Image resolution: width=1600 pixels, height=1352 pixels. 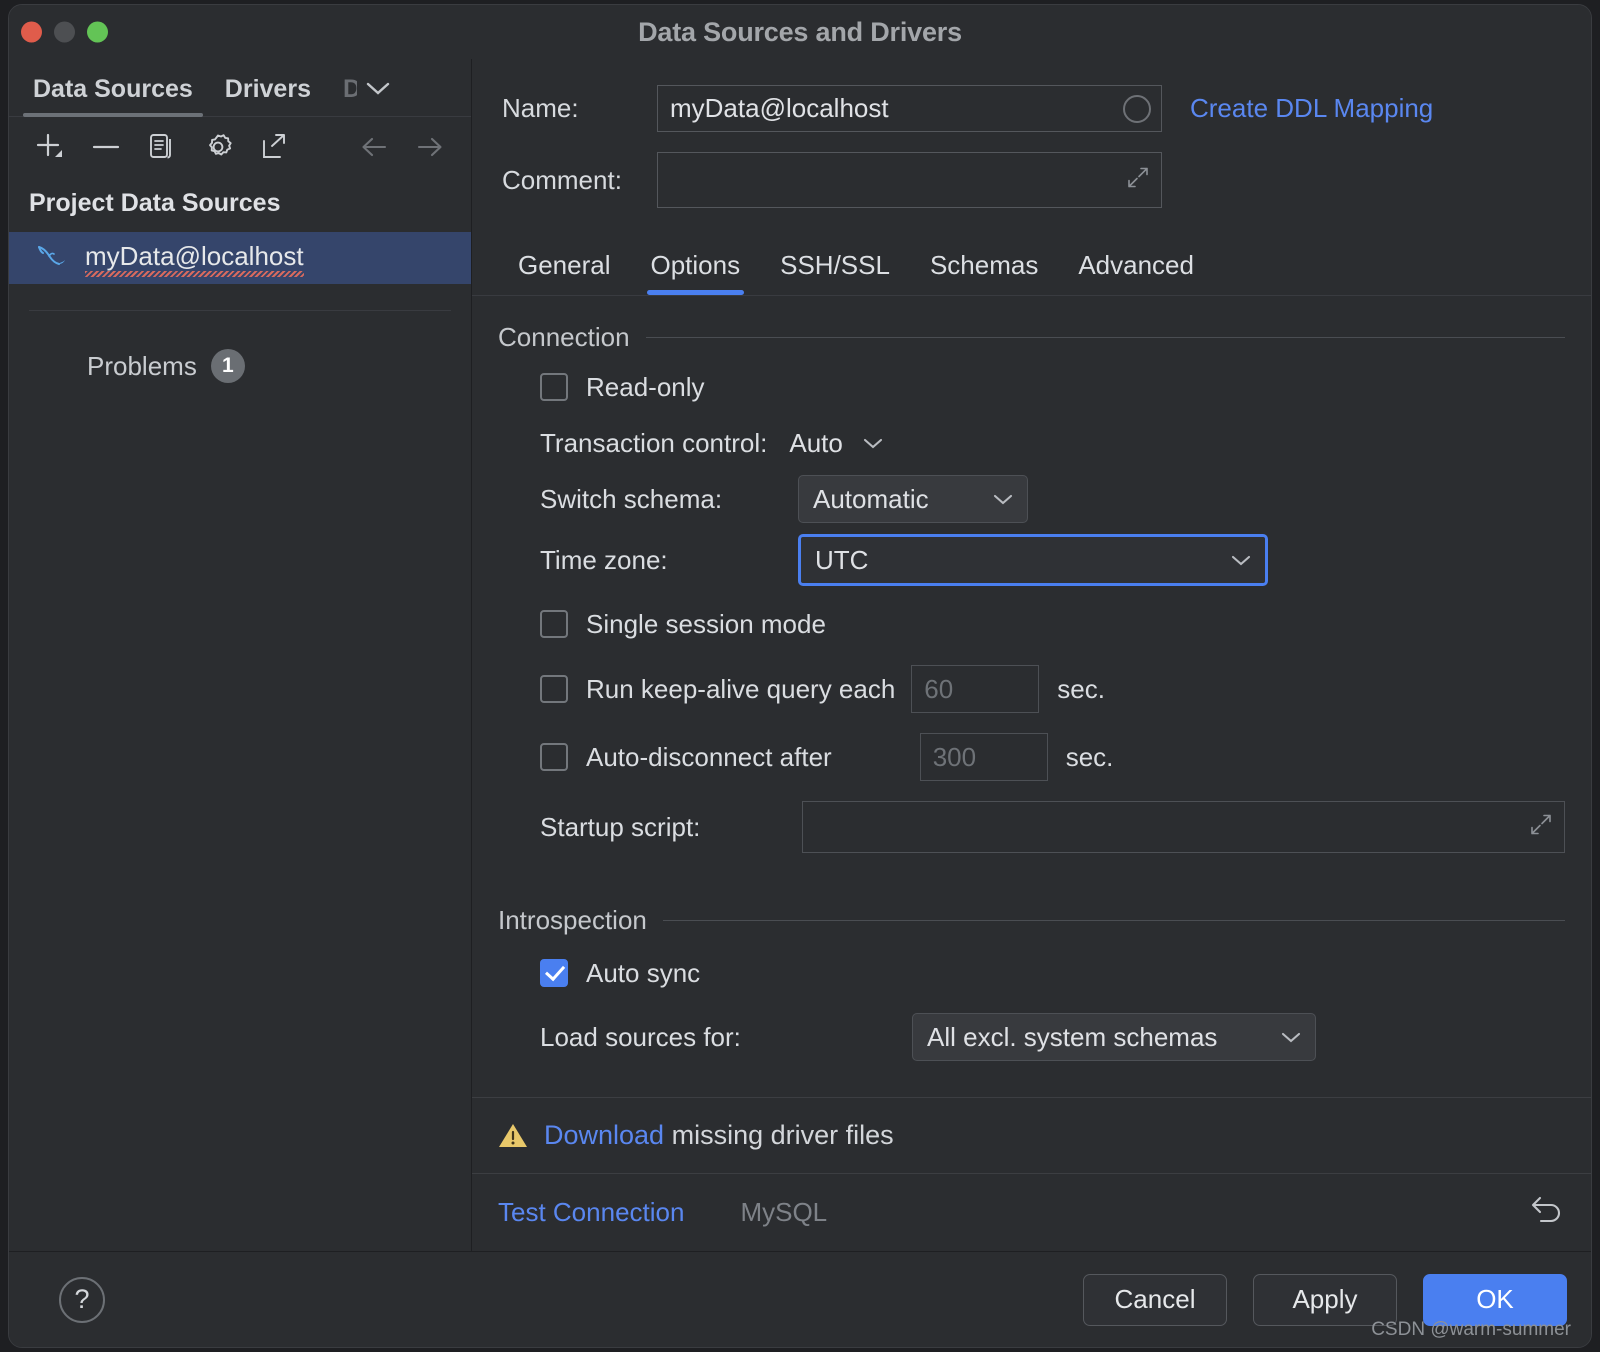 What do you see at coordinates (1031, 443) in the screenshot?
I see `transaction-control-row: Transaction control: Auto` at bounding box center [1031, 443].